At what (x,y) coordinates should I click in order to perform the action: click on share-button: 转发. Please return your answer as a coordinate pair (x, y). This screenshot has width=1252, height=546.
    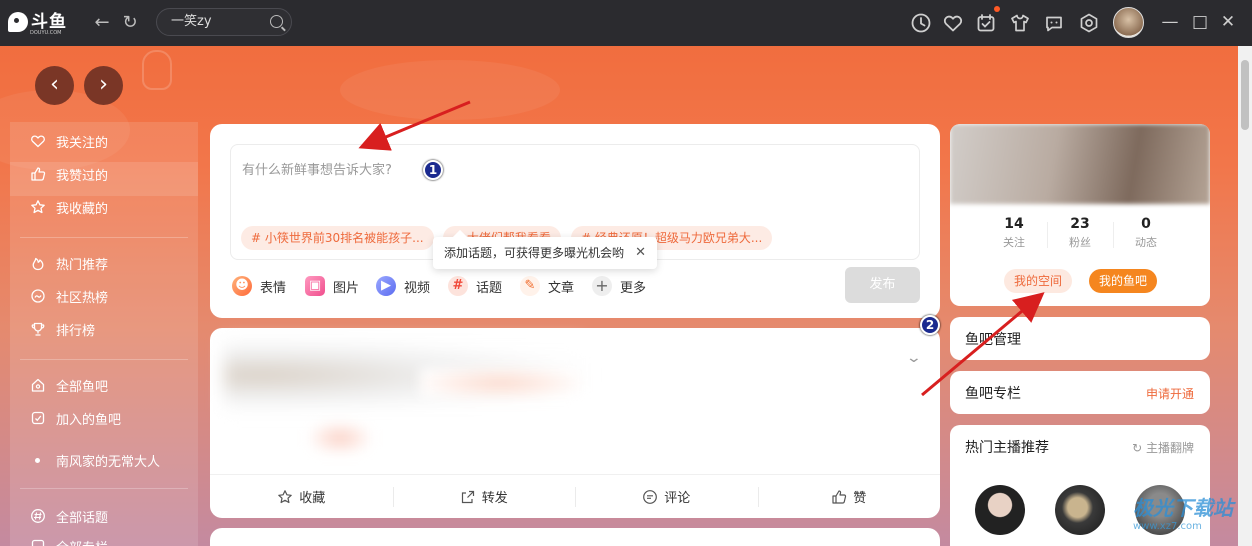
    Looking at the image, I should click on (484, 496).